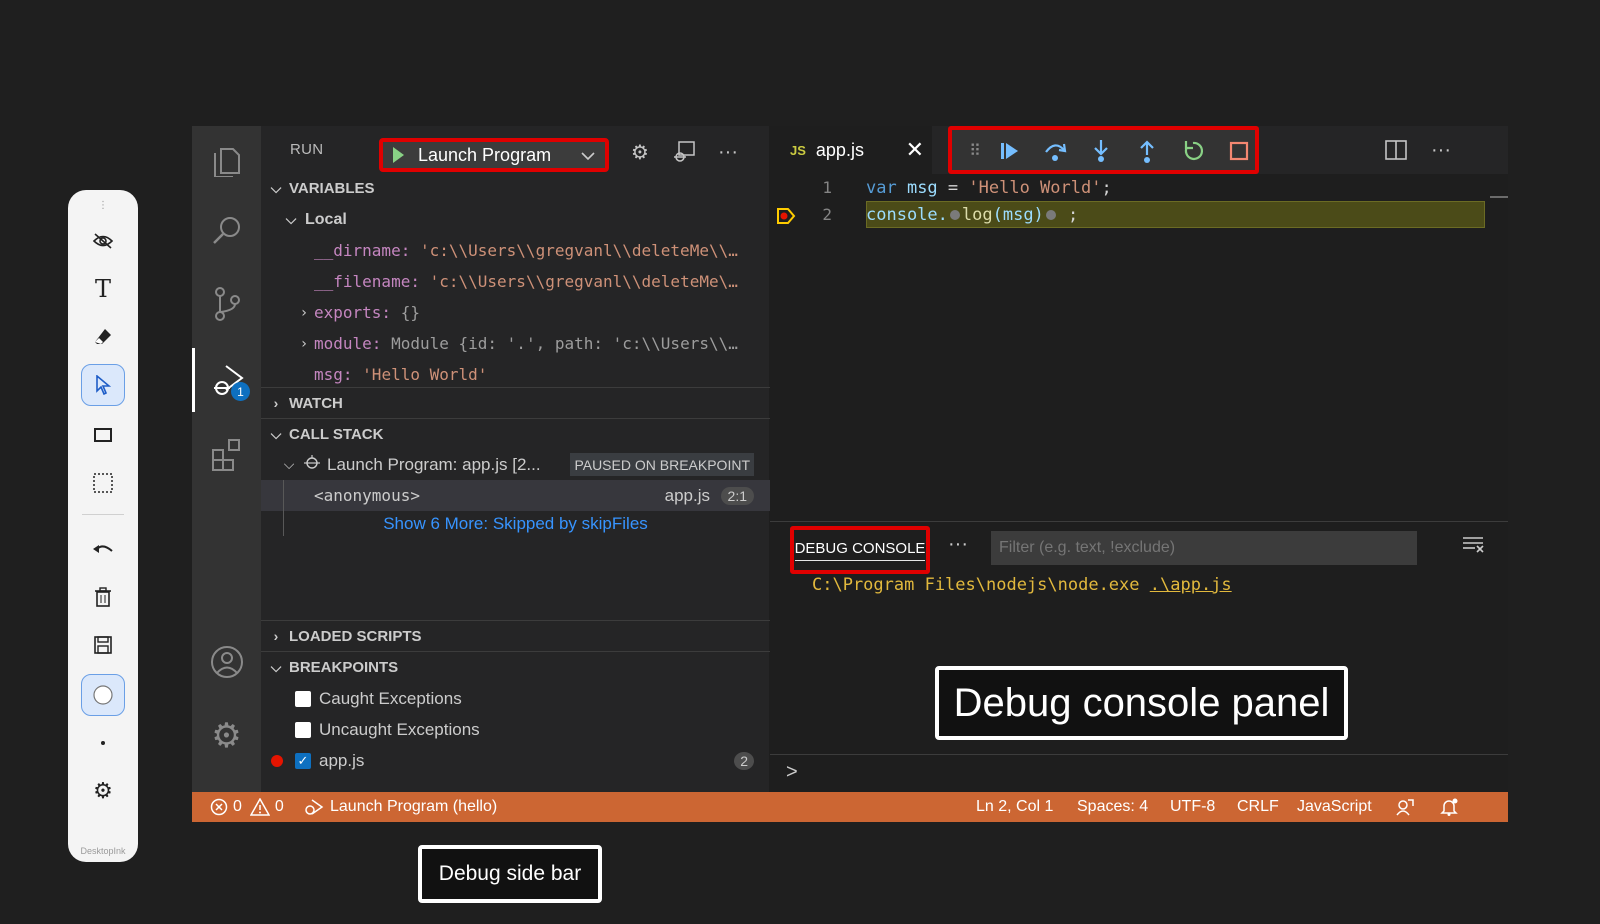 The height and width of the screenshot is (924, 1600). Describe the element at coordinates (684, 152) in the screenshot. I see `debug-console-toggle-icon` at that location.